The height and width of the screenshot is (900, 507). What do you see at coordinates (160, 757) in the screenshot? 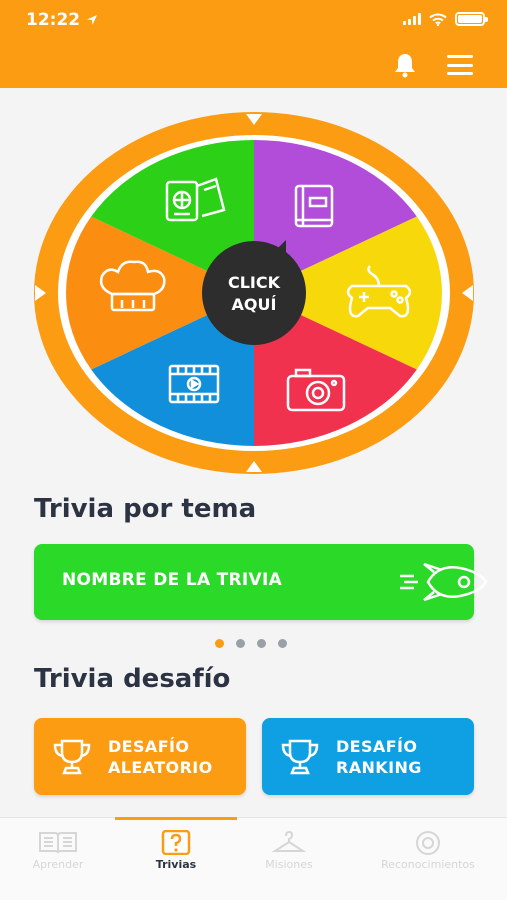
I see `random-challenge-label: DESAFÍO ALEATORIO` at bounding box center [160, 757].